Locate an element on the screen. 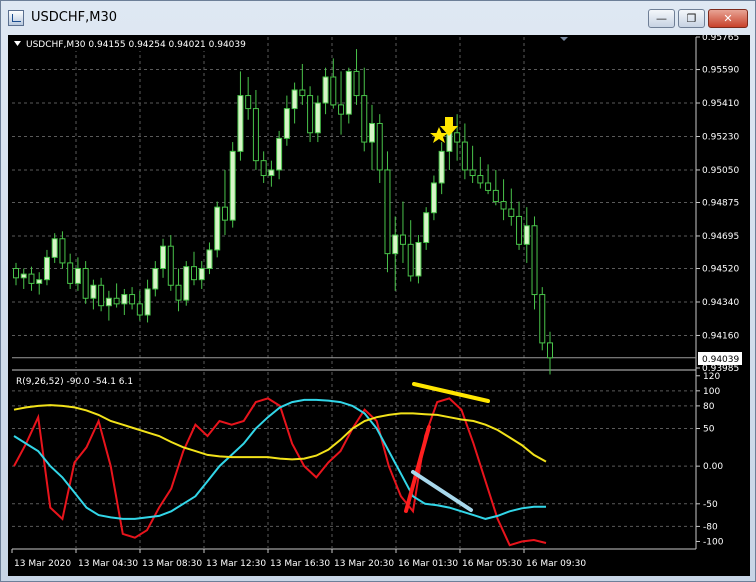 Image resolution: width=756 pixels, height=582 pixels. restore-button: ❐ is located at coordinates (691, 18).